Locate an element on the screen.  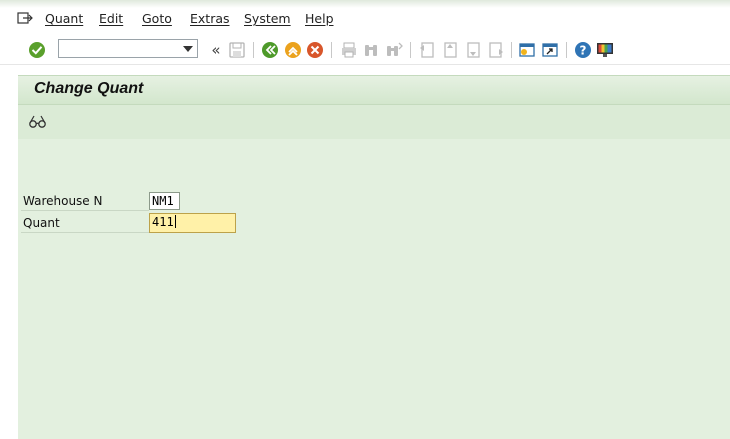
command-field is located at coordinates (128, 48).